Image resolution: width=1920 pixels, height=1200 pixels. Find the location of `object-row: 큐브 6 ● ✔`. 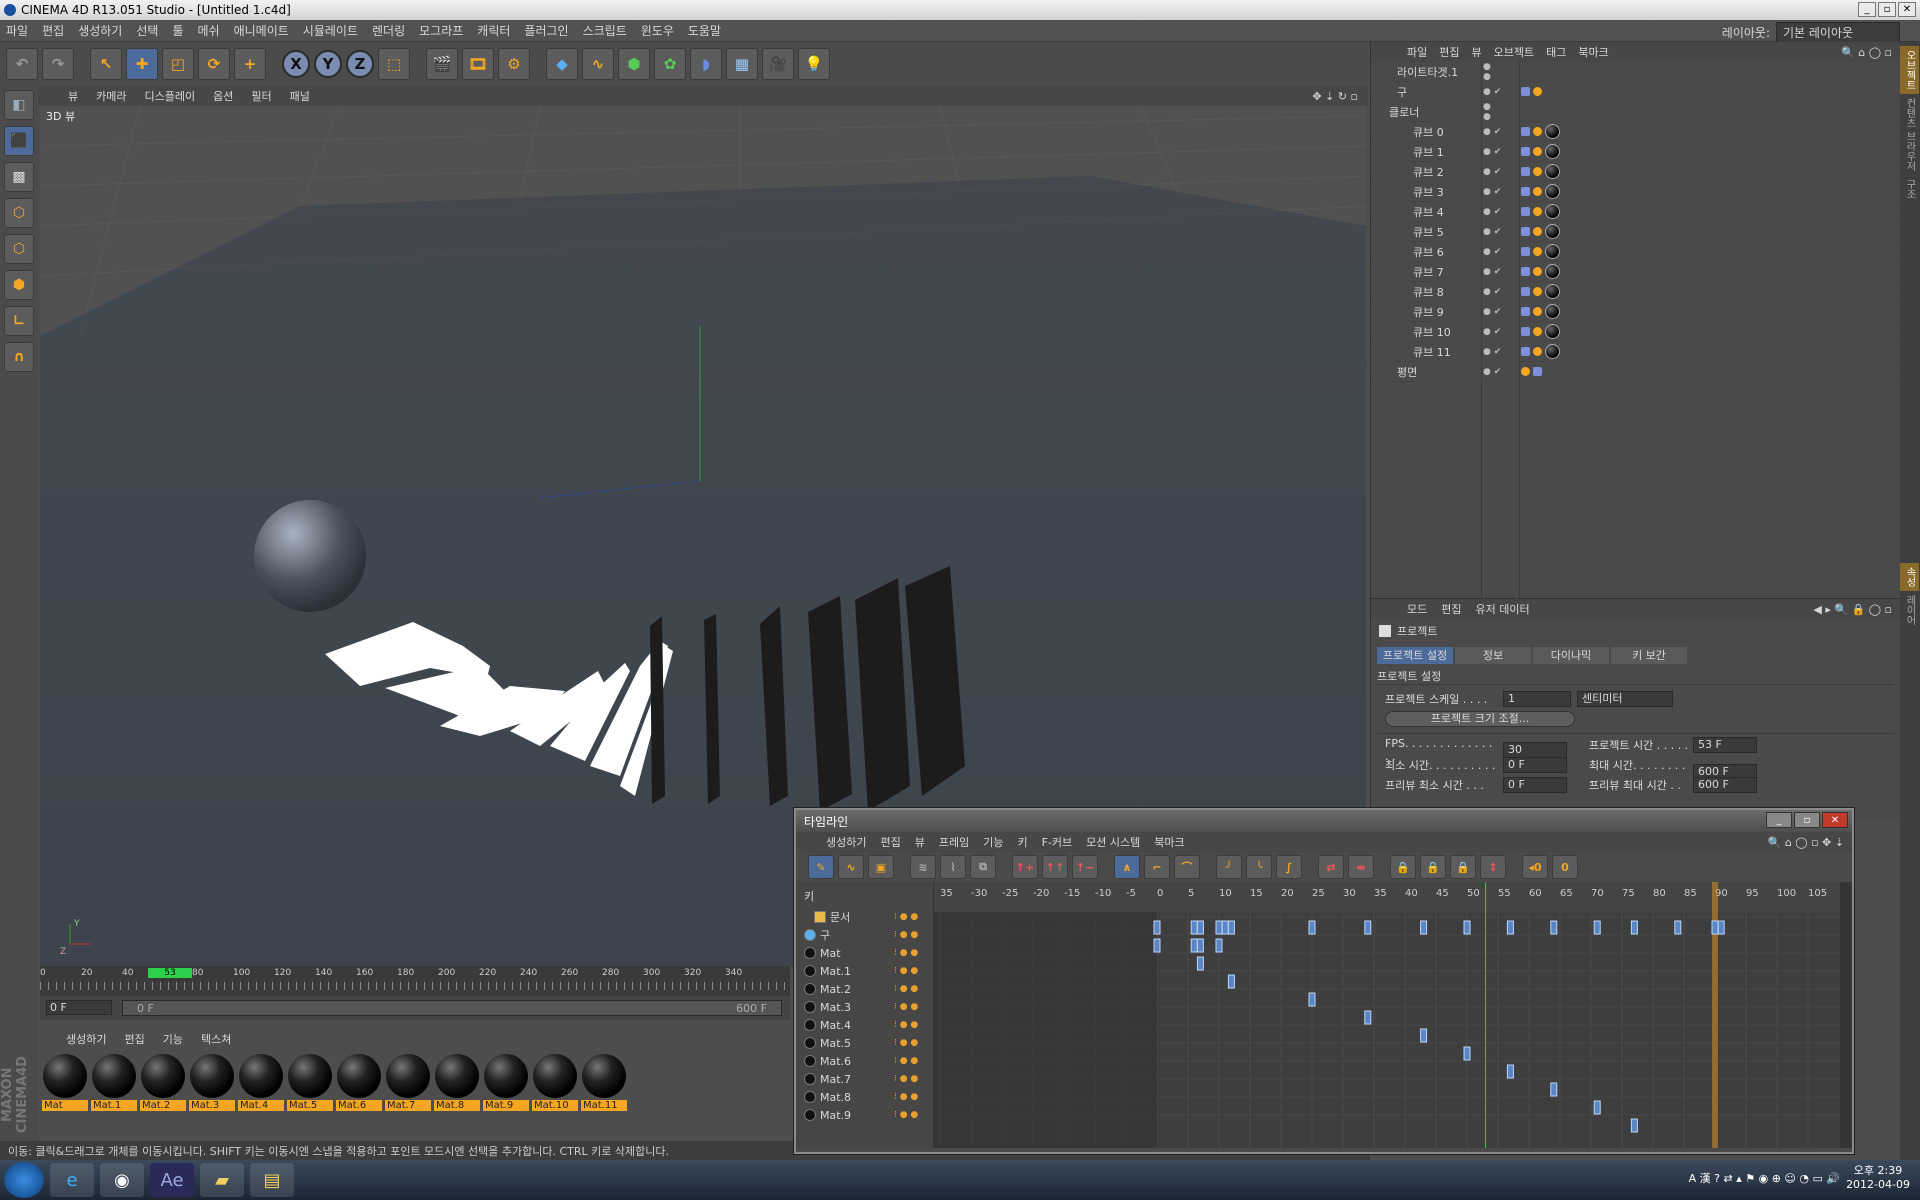

object-row: 큐브 6 ● ✔ is located at coordinates (1635, 252).